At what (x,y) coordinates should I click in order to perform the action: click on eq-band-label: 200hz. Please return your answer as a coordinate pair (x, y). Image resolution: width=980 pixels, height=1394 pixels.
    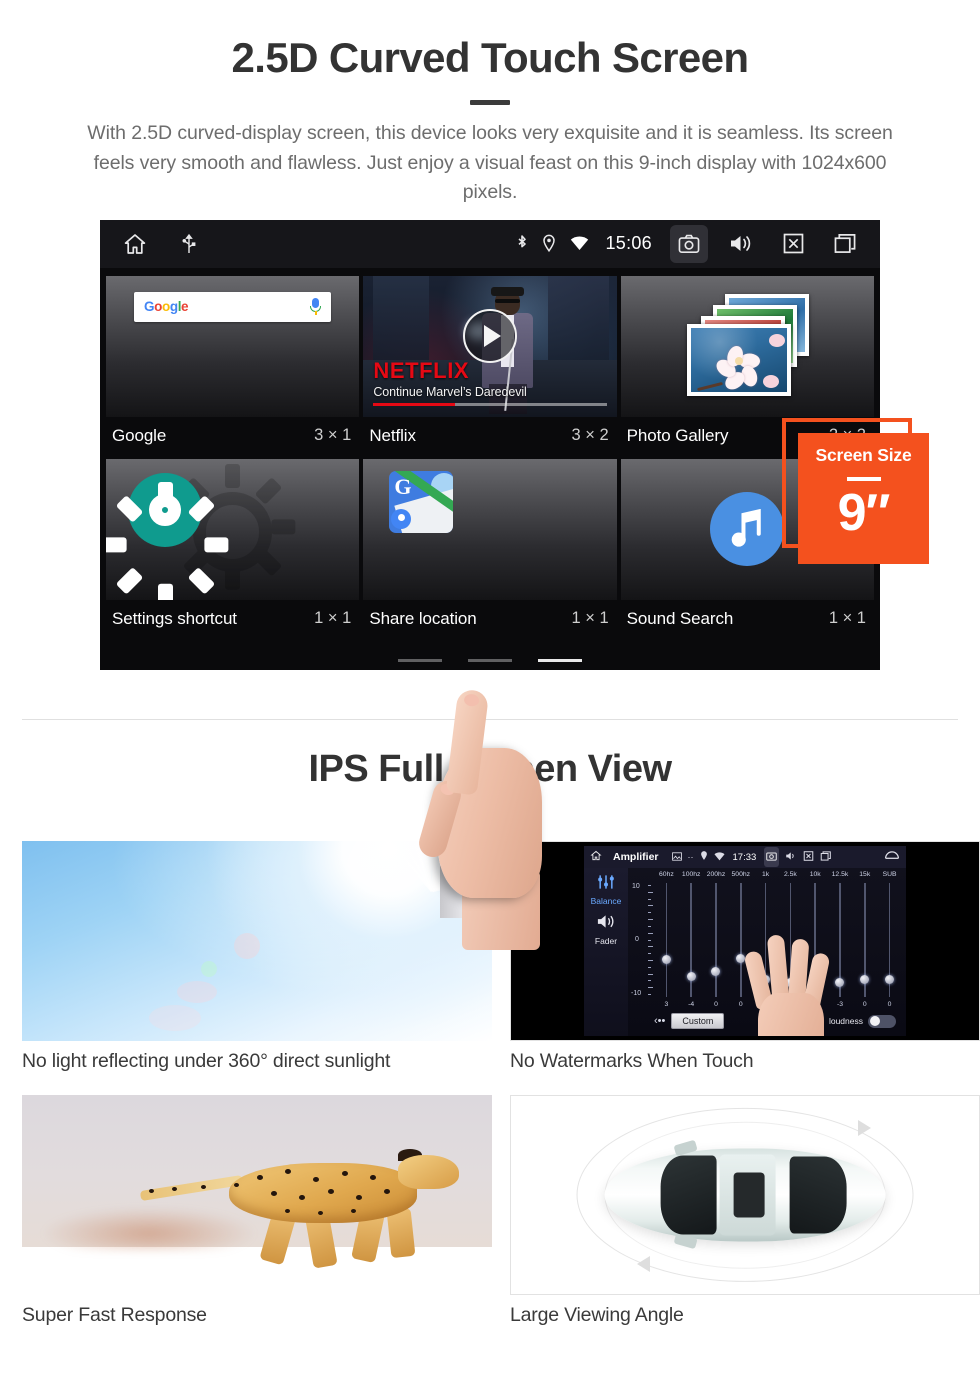
    Looking at the image, I should click on (716, 874).